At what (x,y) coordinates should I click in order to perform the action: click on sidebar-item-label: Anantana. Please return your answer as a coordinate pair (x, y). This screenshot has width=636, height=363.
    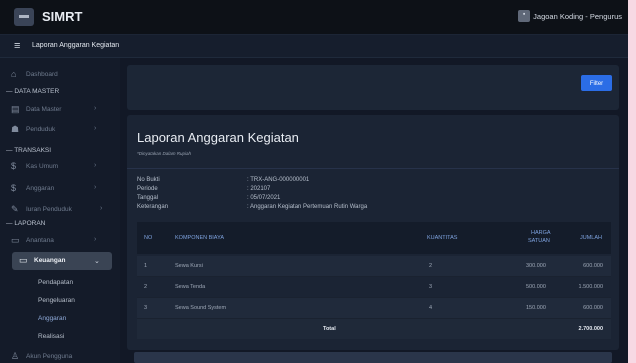
    Looking at the image, I should click on (40, 240).